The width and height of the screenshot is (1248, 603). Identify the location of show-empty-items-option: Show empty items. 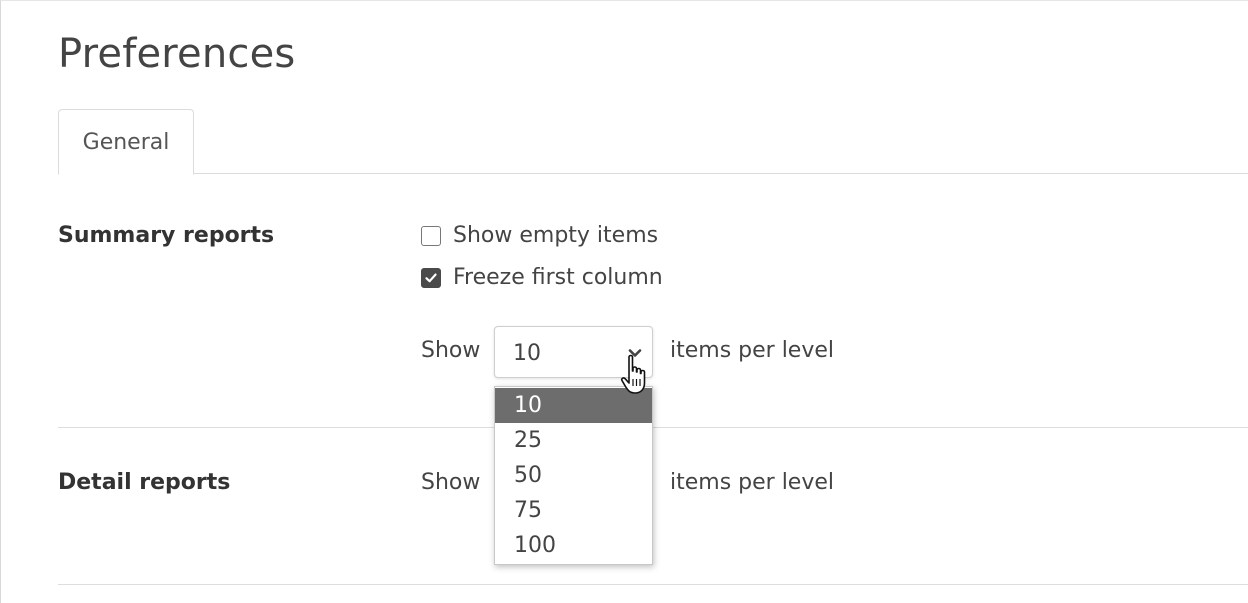
(539, 235).